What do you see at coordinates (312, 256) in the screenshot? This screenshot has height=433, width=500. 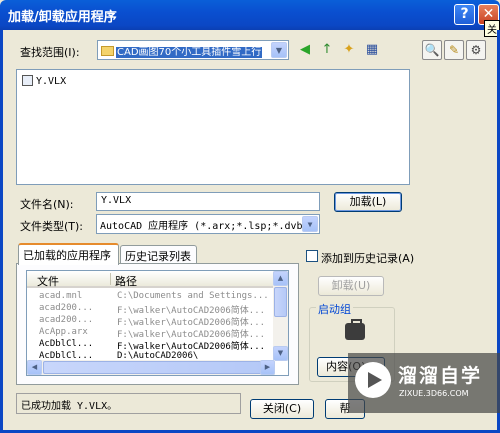 I see `add-to-history-checkbox` at bounding box center [312, 256].